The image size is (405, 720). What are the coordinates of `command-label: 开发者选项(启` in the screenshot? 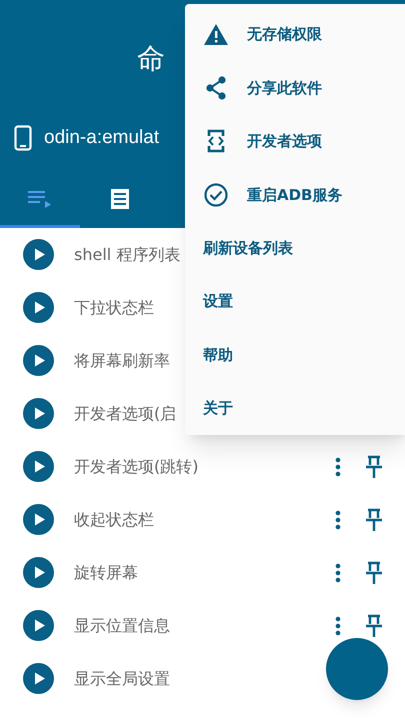 It's located at (125, 414).